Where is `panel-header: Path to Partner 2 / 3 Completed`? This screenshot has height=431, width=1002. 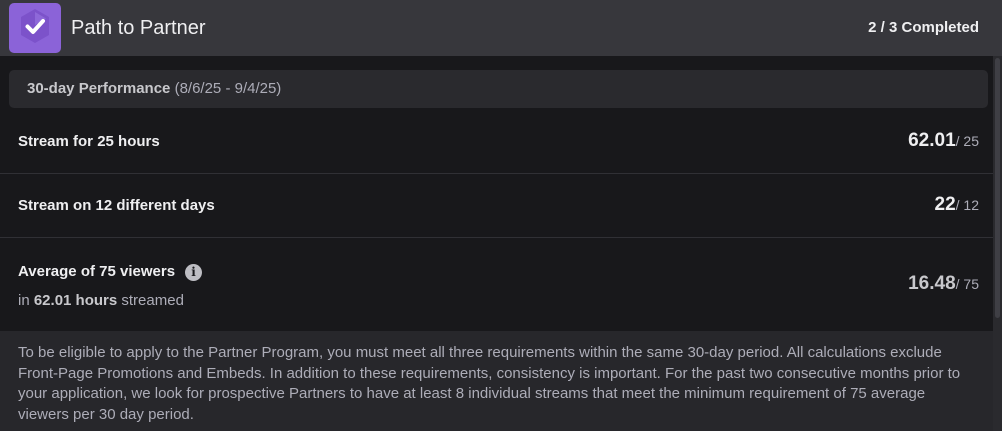
panel-header: Path to Partner 2 / 3 Completed is located at coordinates (501, 28).